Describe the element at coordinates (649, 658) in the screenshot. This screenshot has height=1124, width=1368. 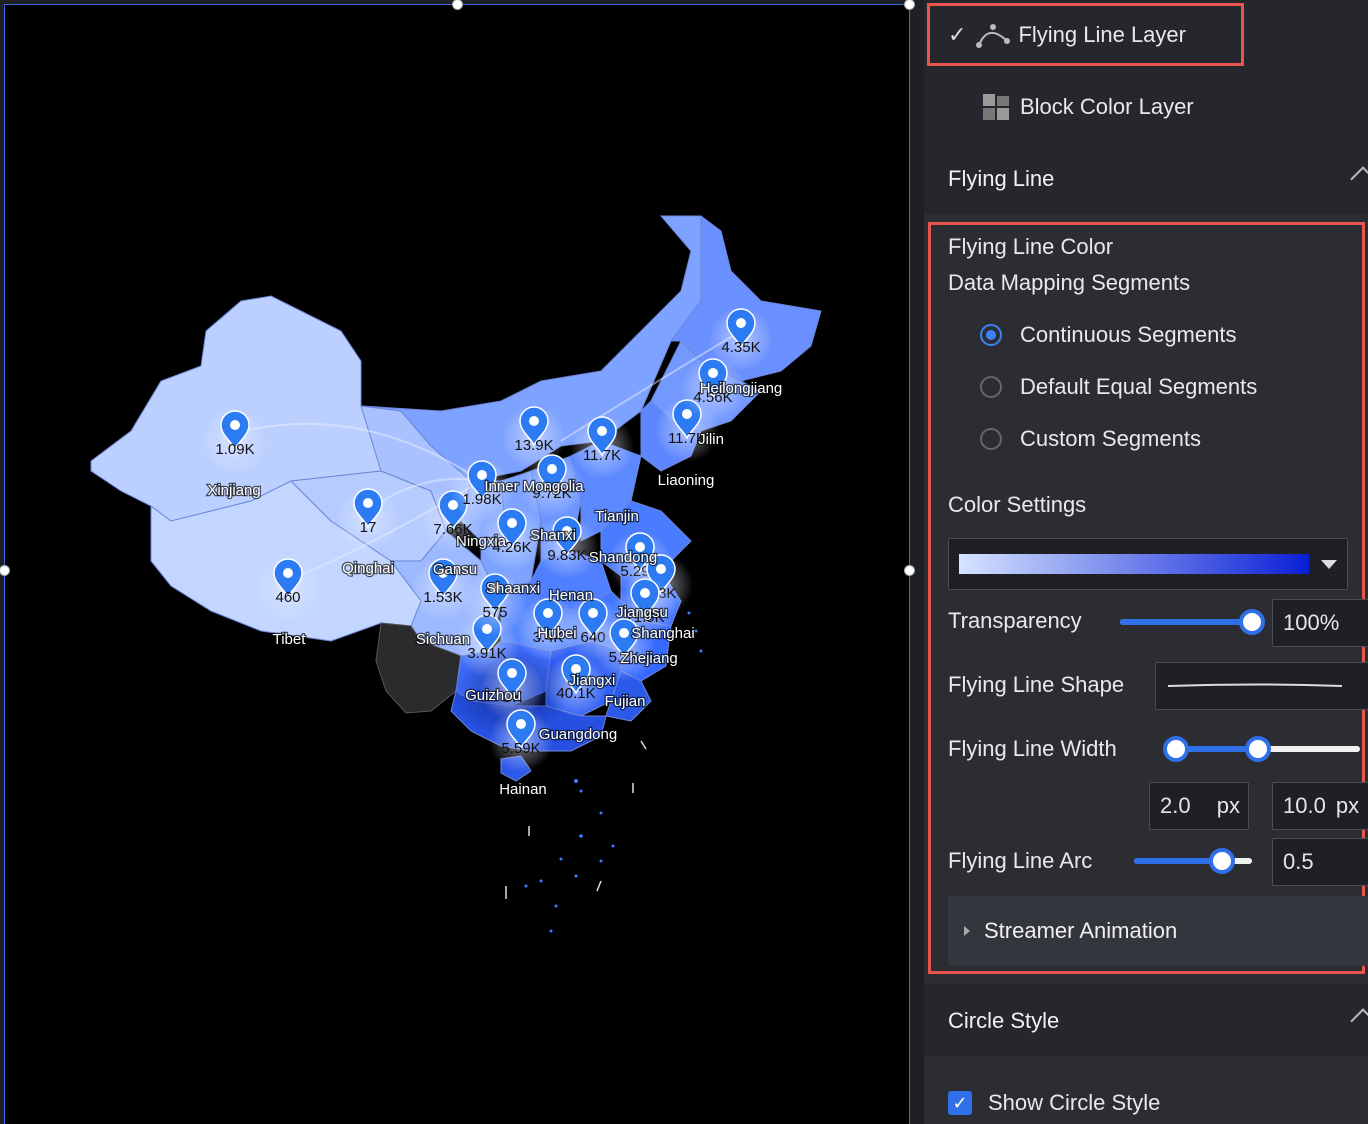
I see `province-label: Zhejiang` at that location.